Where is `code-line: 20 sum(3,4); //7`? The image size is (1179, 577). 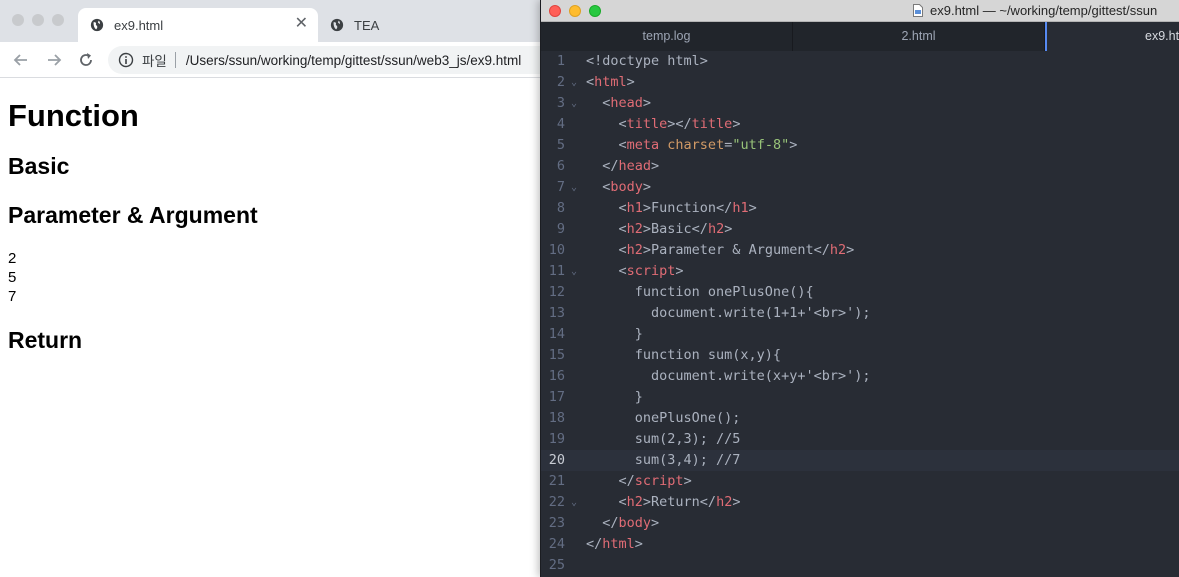
code-line: 20 sum(3,4); //7 is located at coordinates (860, 460).